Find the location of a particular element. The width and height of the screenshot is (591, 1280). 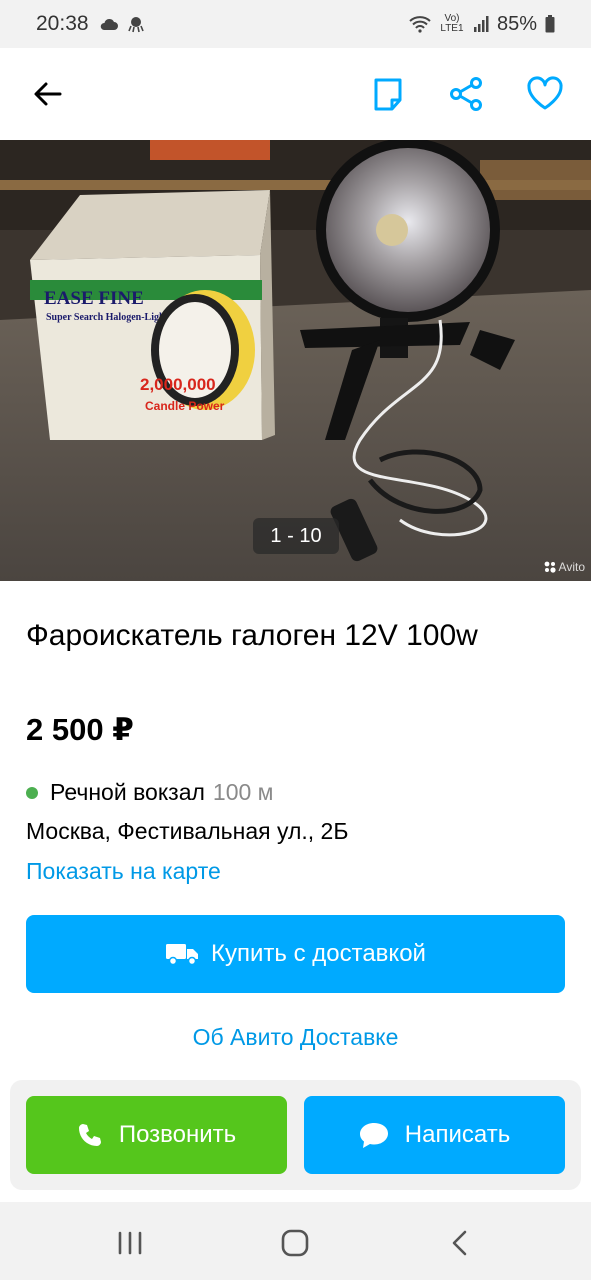

metro-info: Речной вокзал 100 м is located at coordinates (149, 792).